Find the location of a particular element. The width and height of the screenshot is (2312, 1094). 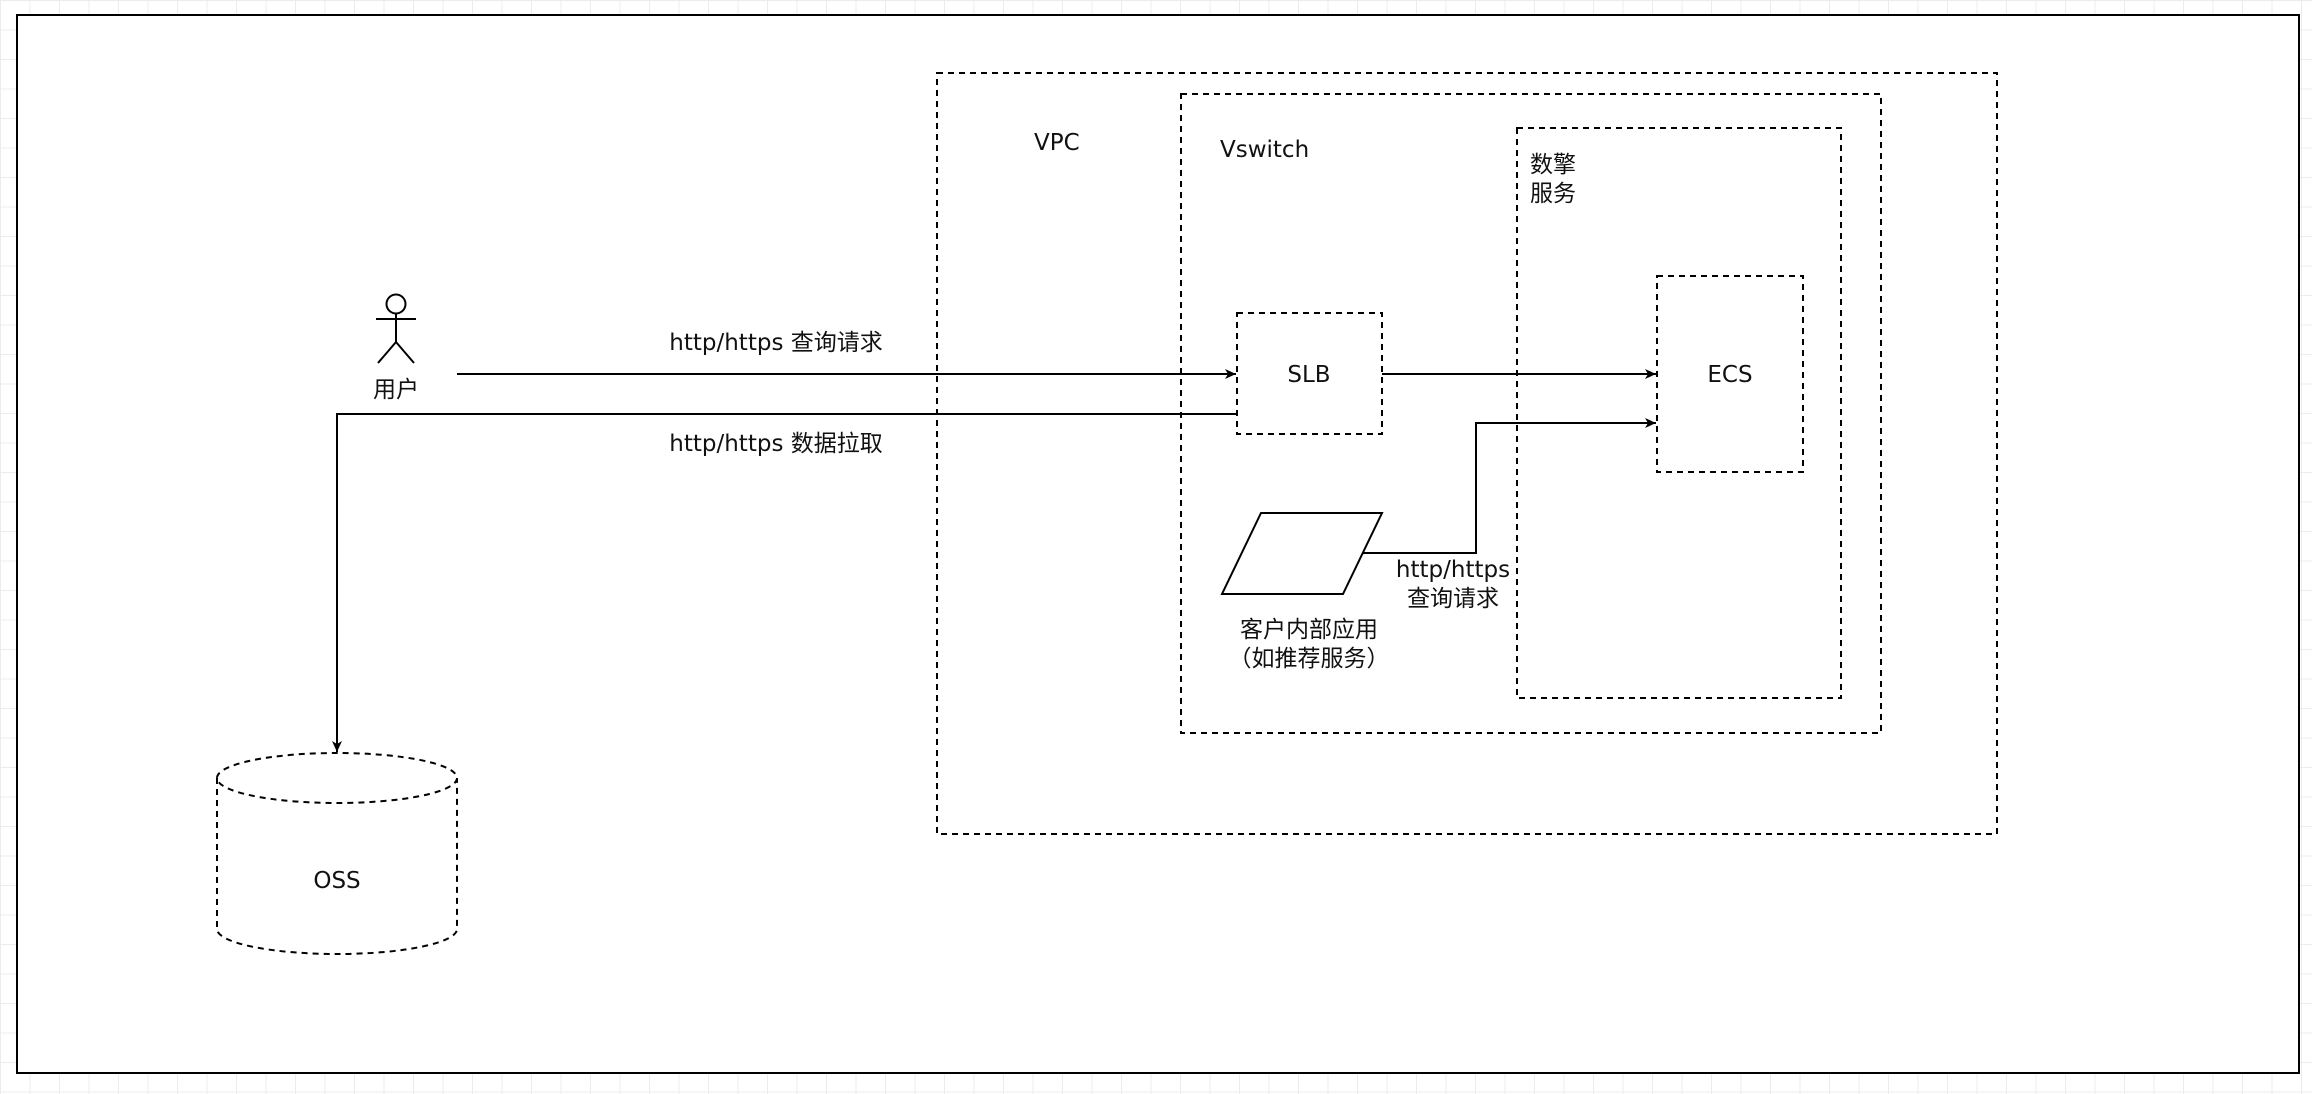

edge-slb-to-oss-label: http/https 数据拉取 is located at coordinates (775, 444).